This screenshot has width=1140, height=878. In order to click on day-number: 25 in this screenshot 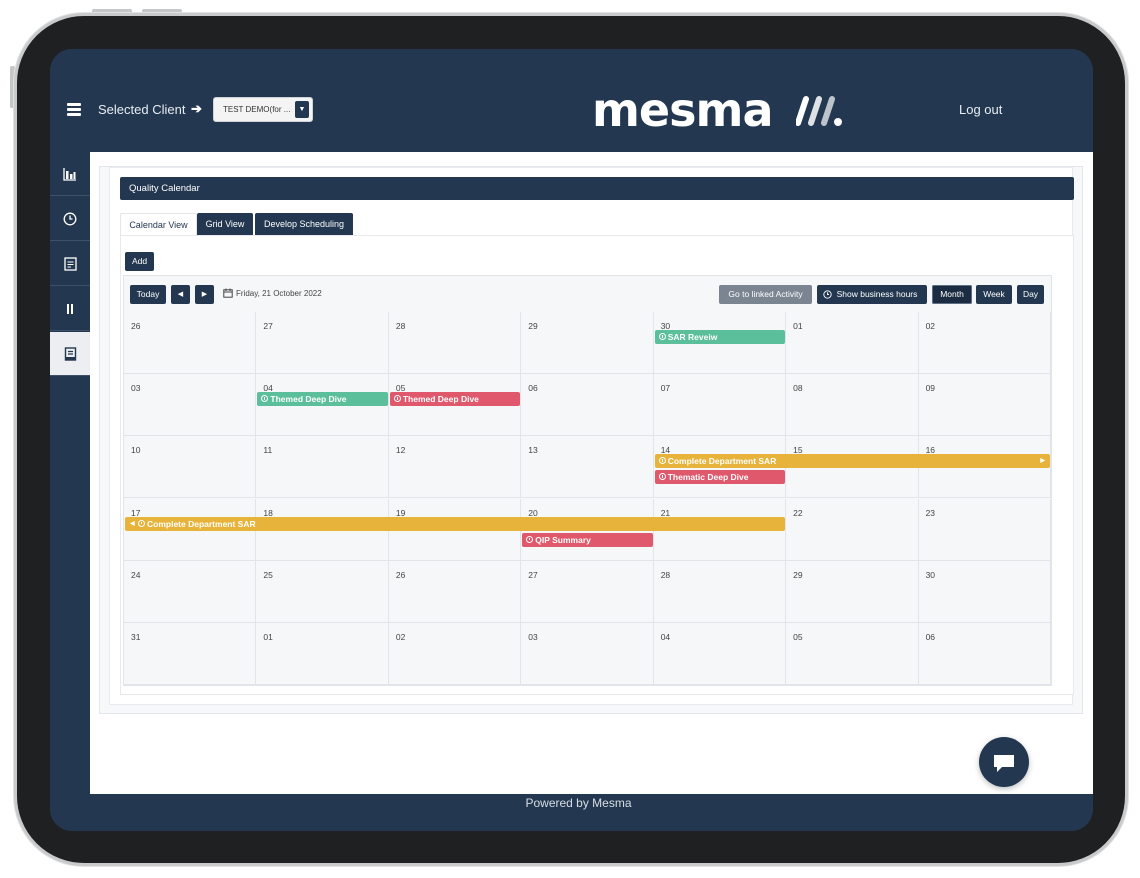, I will do `click(268, 574)`.